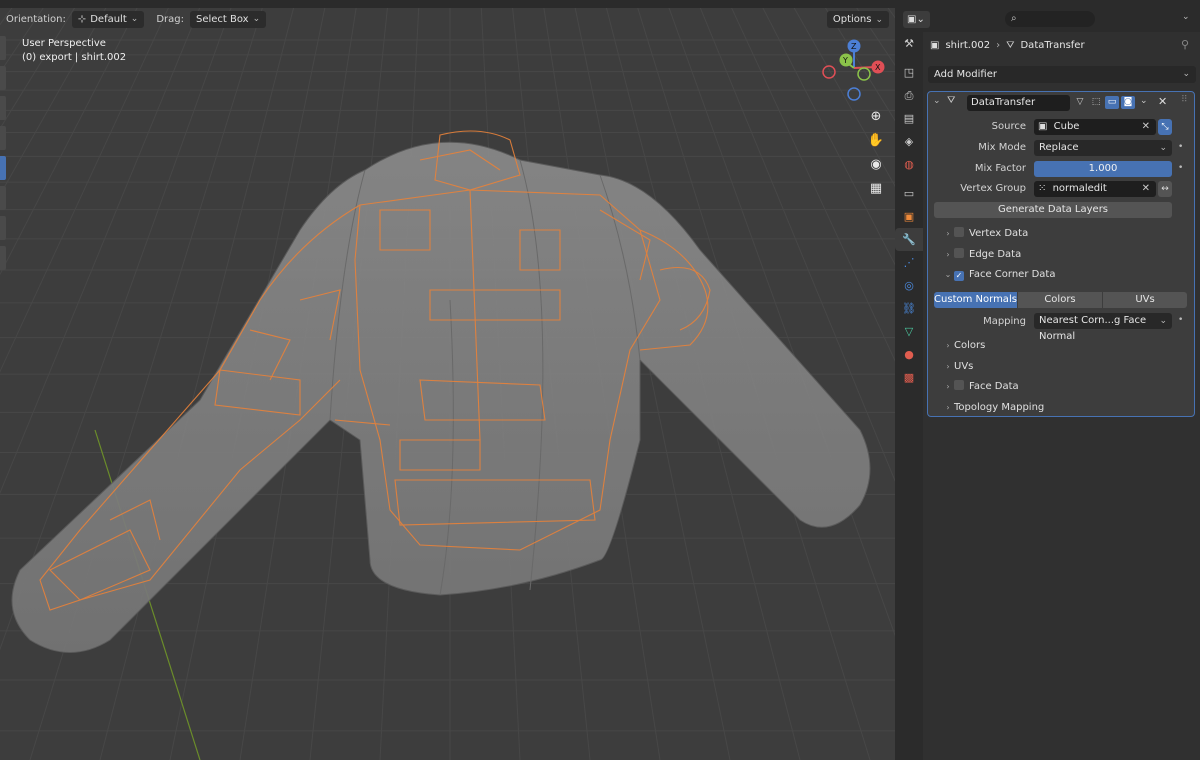 The height and width of the screenshot is (760, 1200). Describe the element at coordinates (1066, 126) in the screenshot. I see `source-value: Cube` at that location.